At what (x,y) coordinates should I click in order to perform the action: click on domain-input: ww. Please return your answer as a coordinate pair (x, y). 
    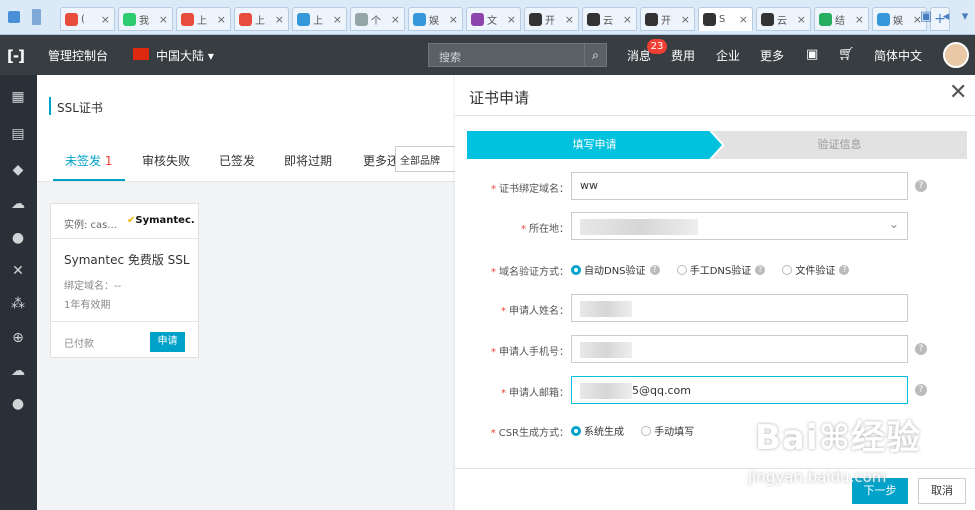
    Looking at the image, I should click on (739, 186).